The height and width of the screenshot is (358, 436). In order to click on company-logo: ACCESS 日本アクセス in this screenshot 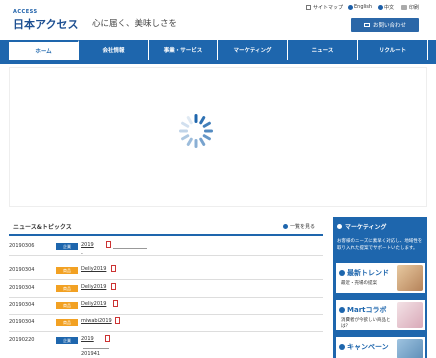, I will do `click(45, 20)`.